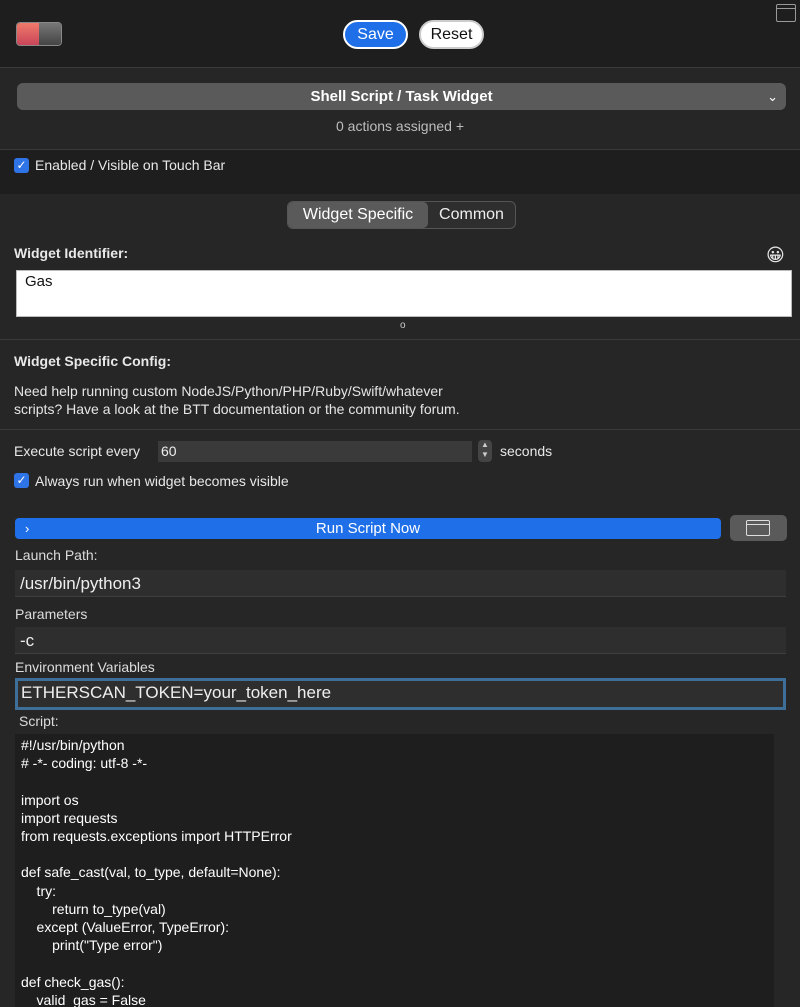  What do you see at coordinates (56, 555) in the screenshot?
I see `launch-path-label: Launch Path:` at bounding box center [56, 555].